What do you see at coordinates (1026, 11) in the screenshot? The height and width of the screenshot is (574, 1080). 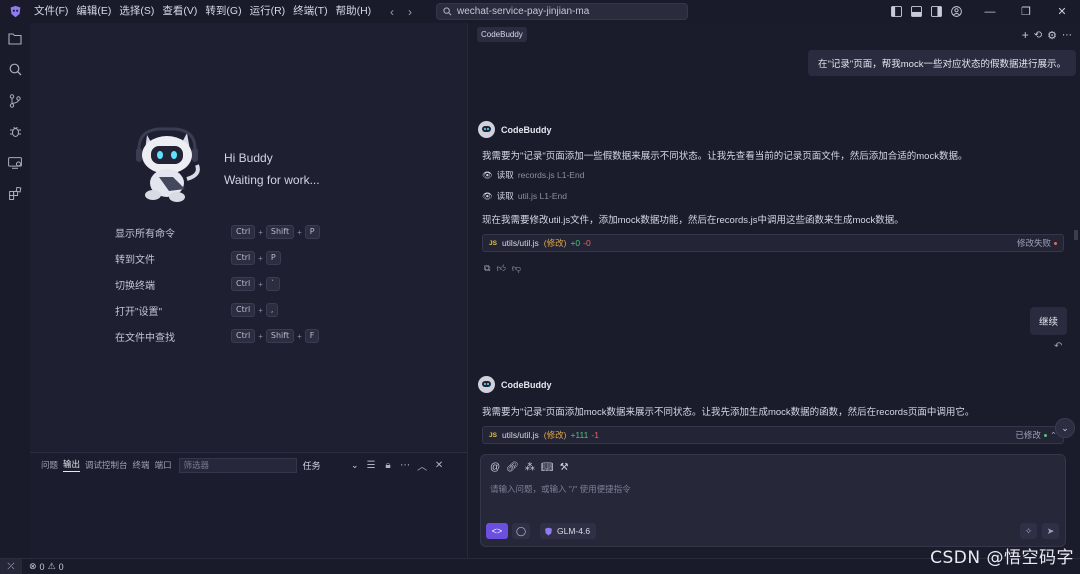 I see `maximize-icon: ❐` at bounding box center [1026, 11].